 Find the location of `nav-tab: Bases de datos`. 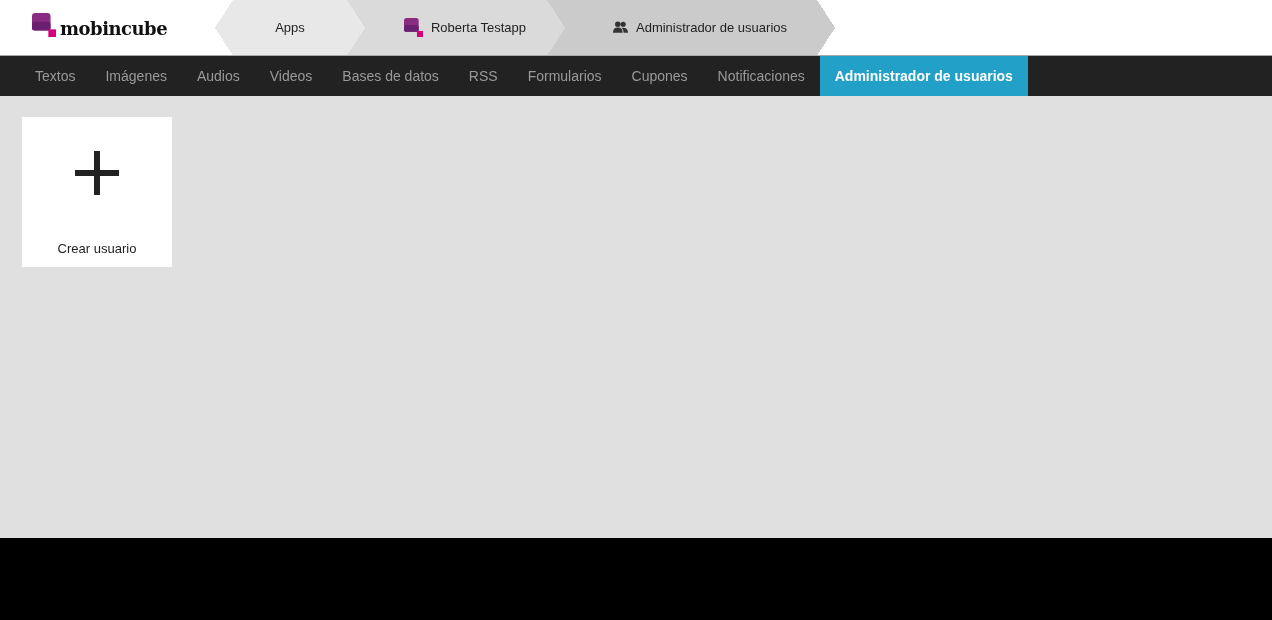

nav-tab: Bases de datos is located at coordinates (390, 76).